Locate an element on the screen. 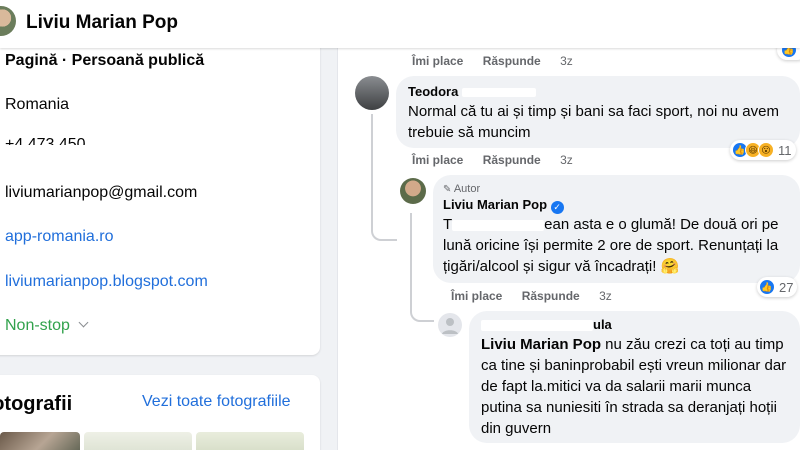  default-avatar-icon is located at coordinates (450, 326).